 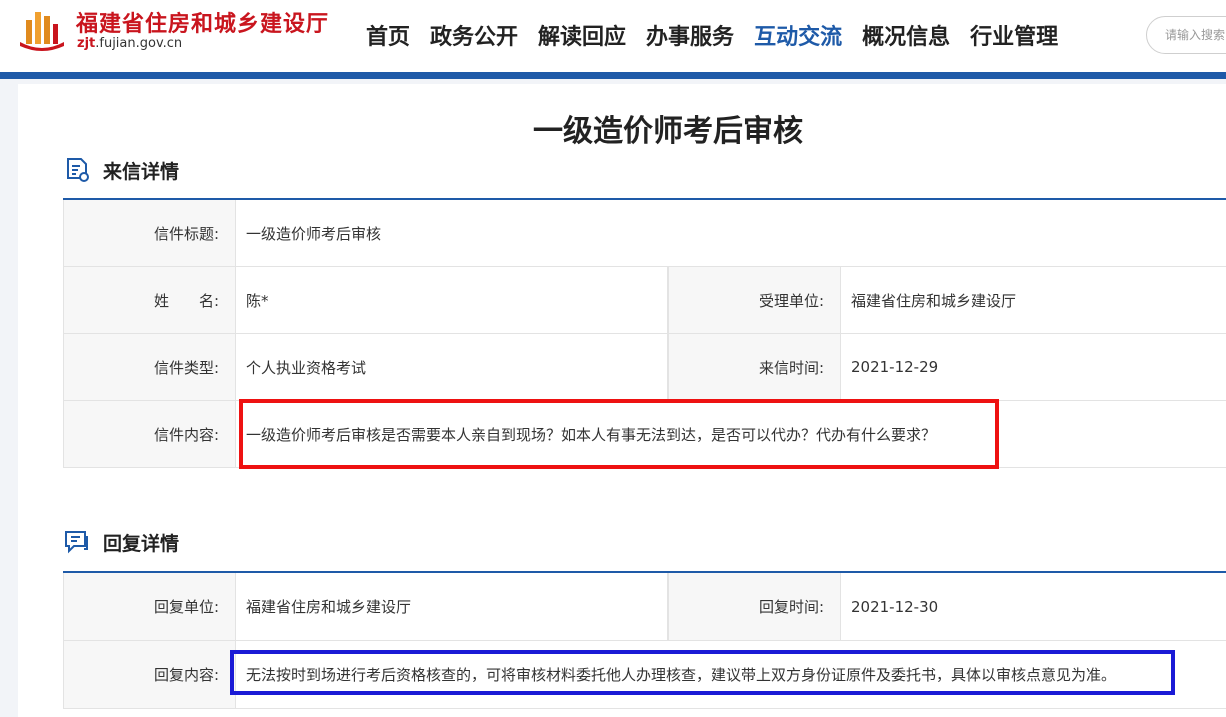 What do you see at coordinates (895, 606) in the screenshot?
I see `reply-time-value: 2021-12-30` at bounding box center [895, 606].